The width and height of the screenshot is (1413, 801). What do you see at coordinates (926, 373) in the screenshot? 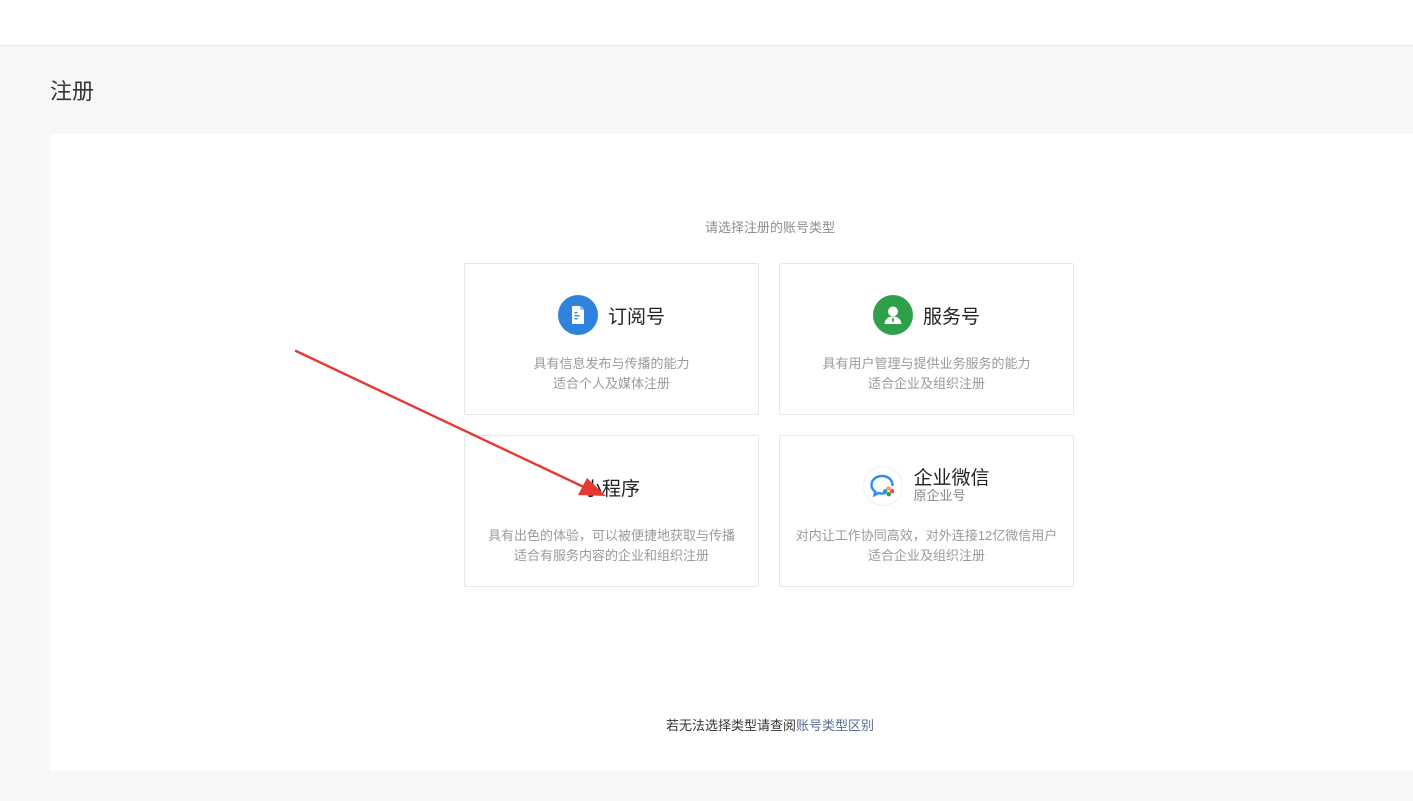
I see `card-description: 具有用户管理与提供业务服务的能力 适合企业及组织注册` at bounding box center [926, 373].